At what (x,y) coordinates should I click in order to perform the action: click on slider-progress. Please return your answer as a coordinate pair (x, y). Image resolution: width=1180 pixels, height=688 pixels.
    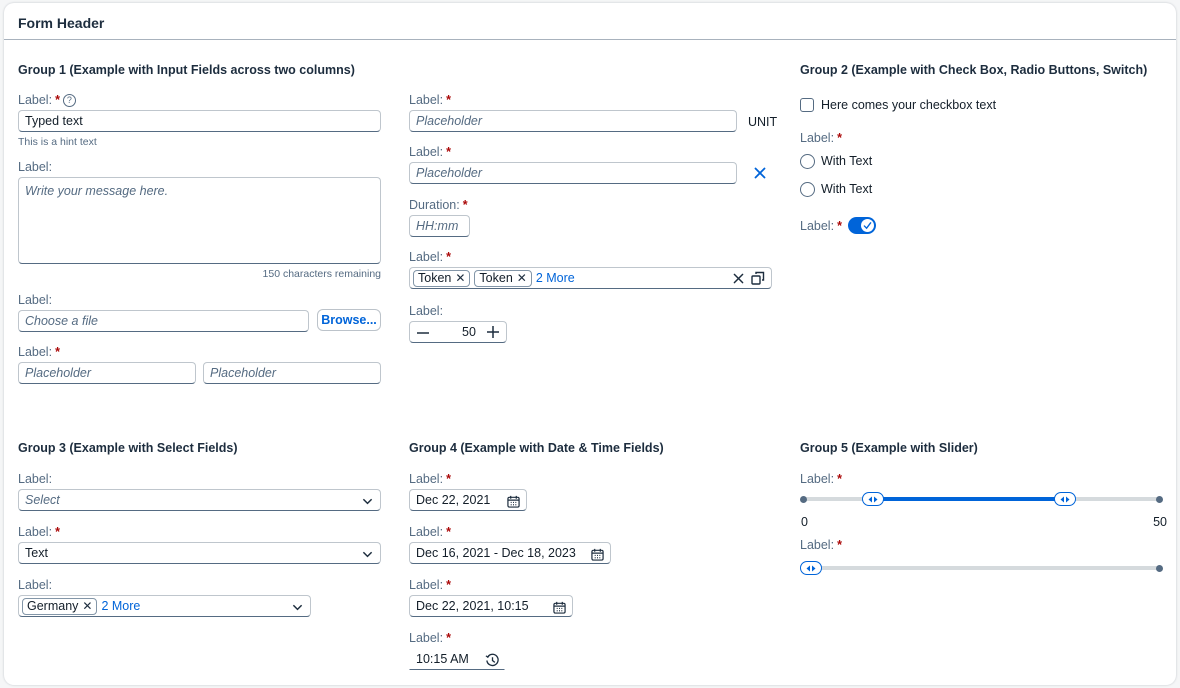
    Looking at the image, I should click on (968, 499).